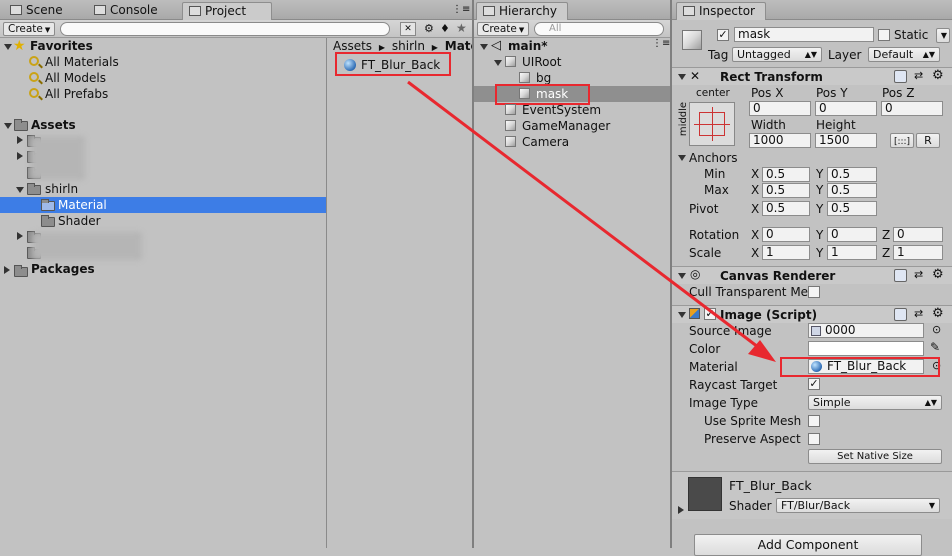 The width and height of the screenshot is (952, 556). What do you see at coordinates (852, 208) in the screenshot?
I see `pivot-y-field: 0.5` at bounding box center [852, 208].